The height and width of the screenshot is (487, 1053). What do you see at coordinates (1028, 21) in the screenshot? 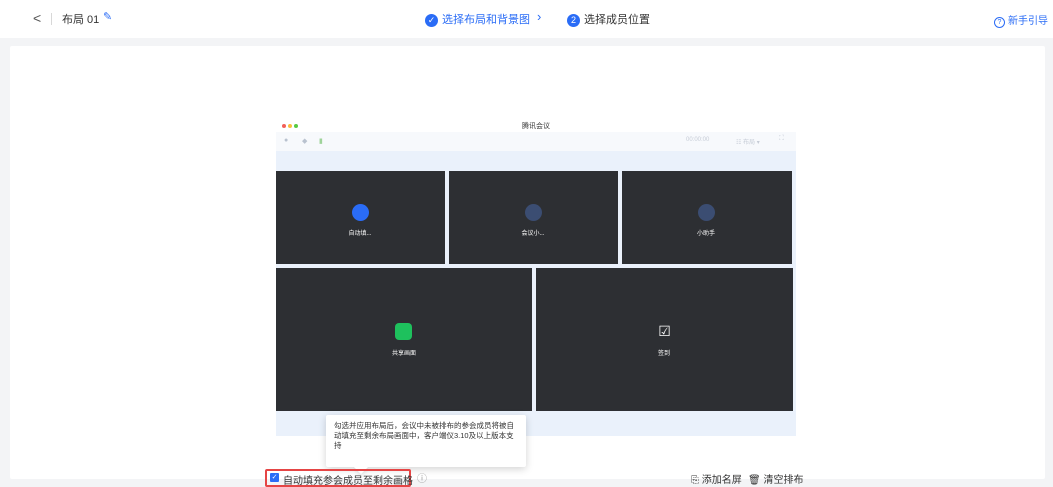
I see `guide-label: 新手引导` at bounding box center [1028, 21].